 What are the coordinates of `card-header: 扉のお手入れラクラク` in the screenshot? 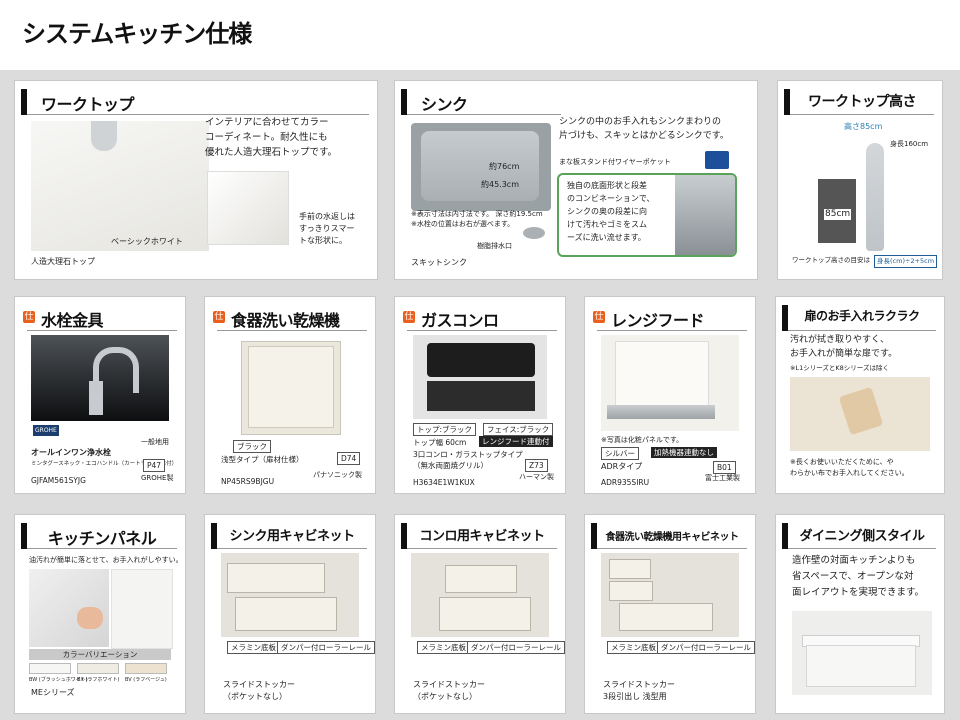 It's located at (860, 318).